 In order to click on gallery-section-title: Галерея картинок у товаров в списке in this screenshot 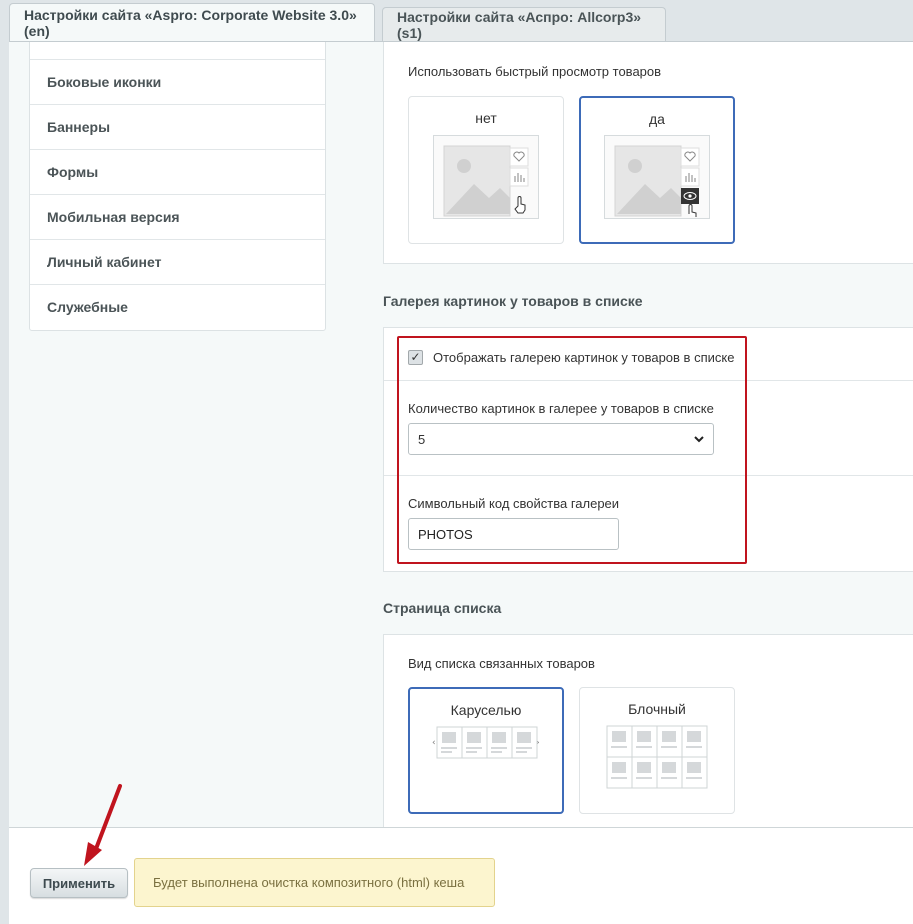, I will do `click(513, 301)`.